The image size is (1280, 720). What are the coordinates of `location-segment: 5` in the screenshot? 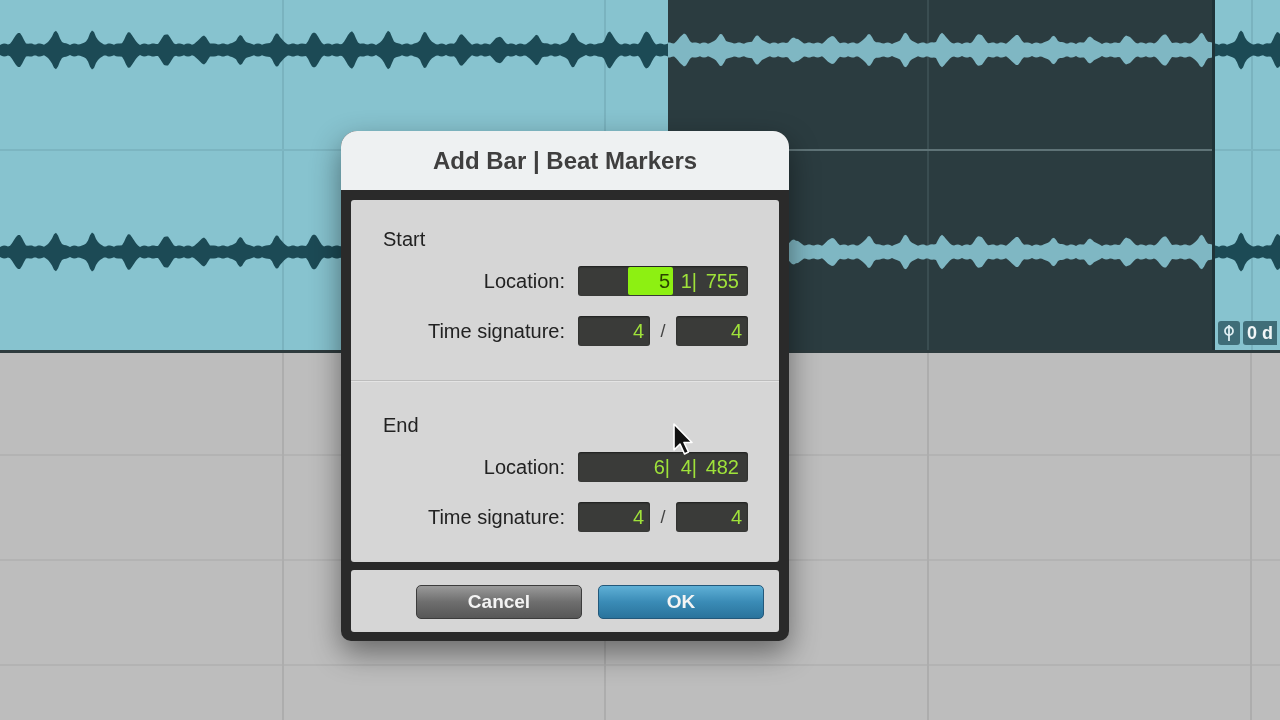 It's located at (650, 281).